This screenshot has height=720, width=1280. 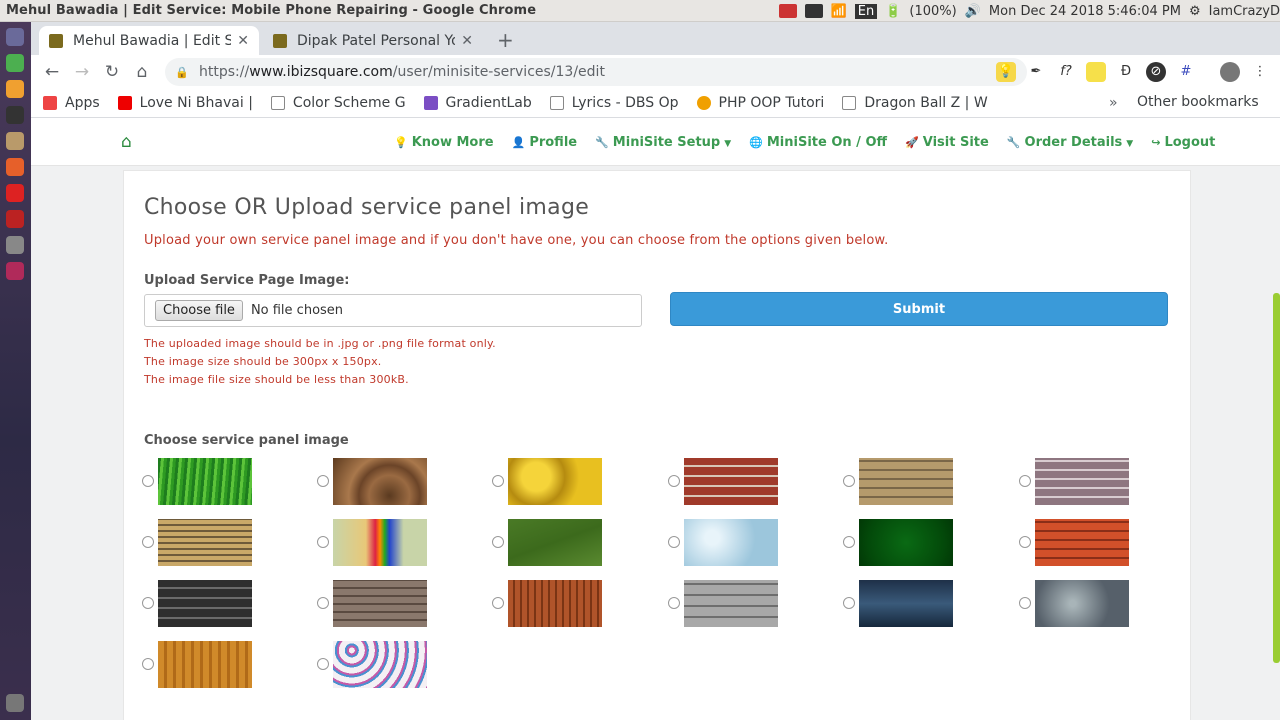 I want to click on filezilla-icon, so click(x=15, y=219).